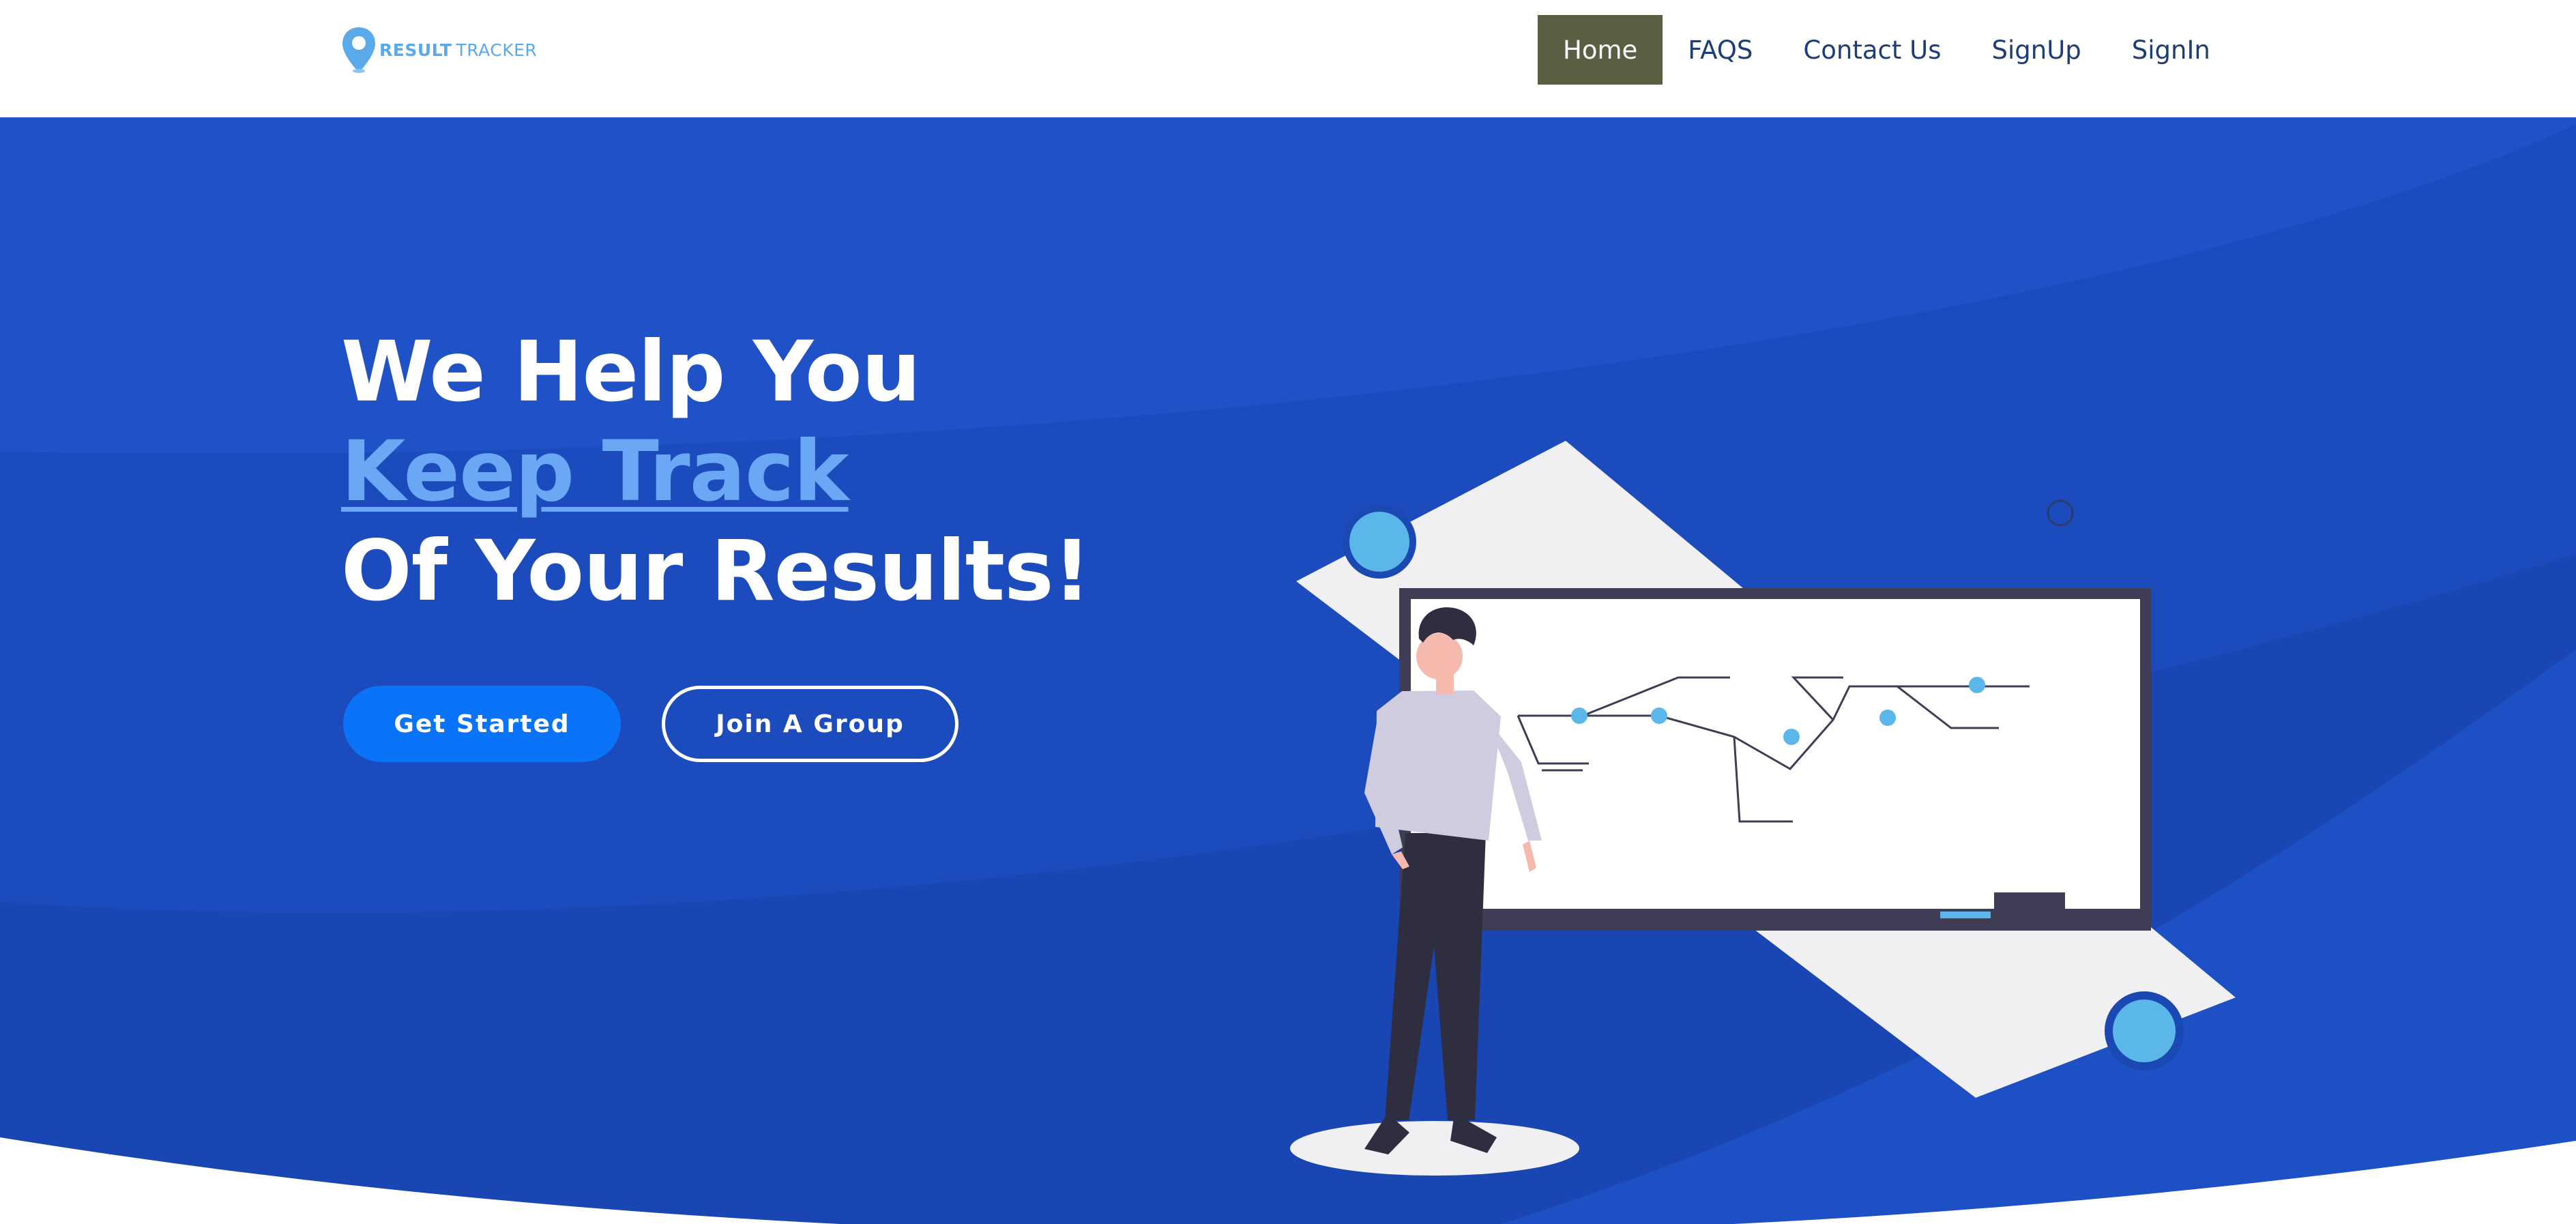 The image size is (2576, 1224). I want to click on decor-circle-top, so click(1379, 542).